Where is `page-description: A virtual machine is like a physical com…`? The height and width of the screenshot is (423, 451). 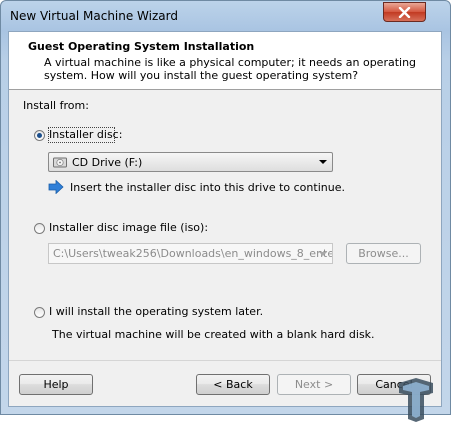
page-description: A virtual machine is like a physical com… is located at coordinates (230, 69).